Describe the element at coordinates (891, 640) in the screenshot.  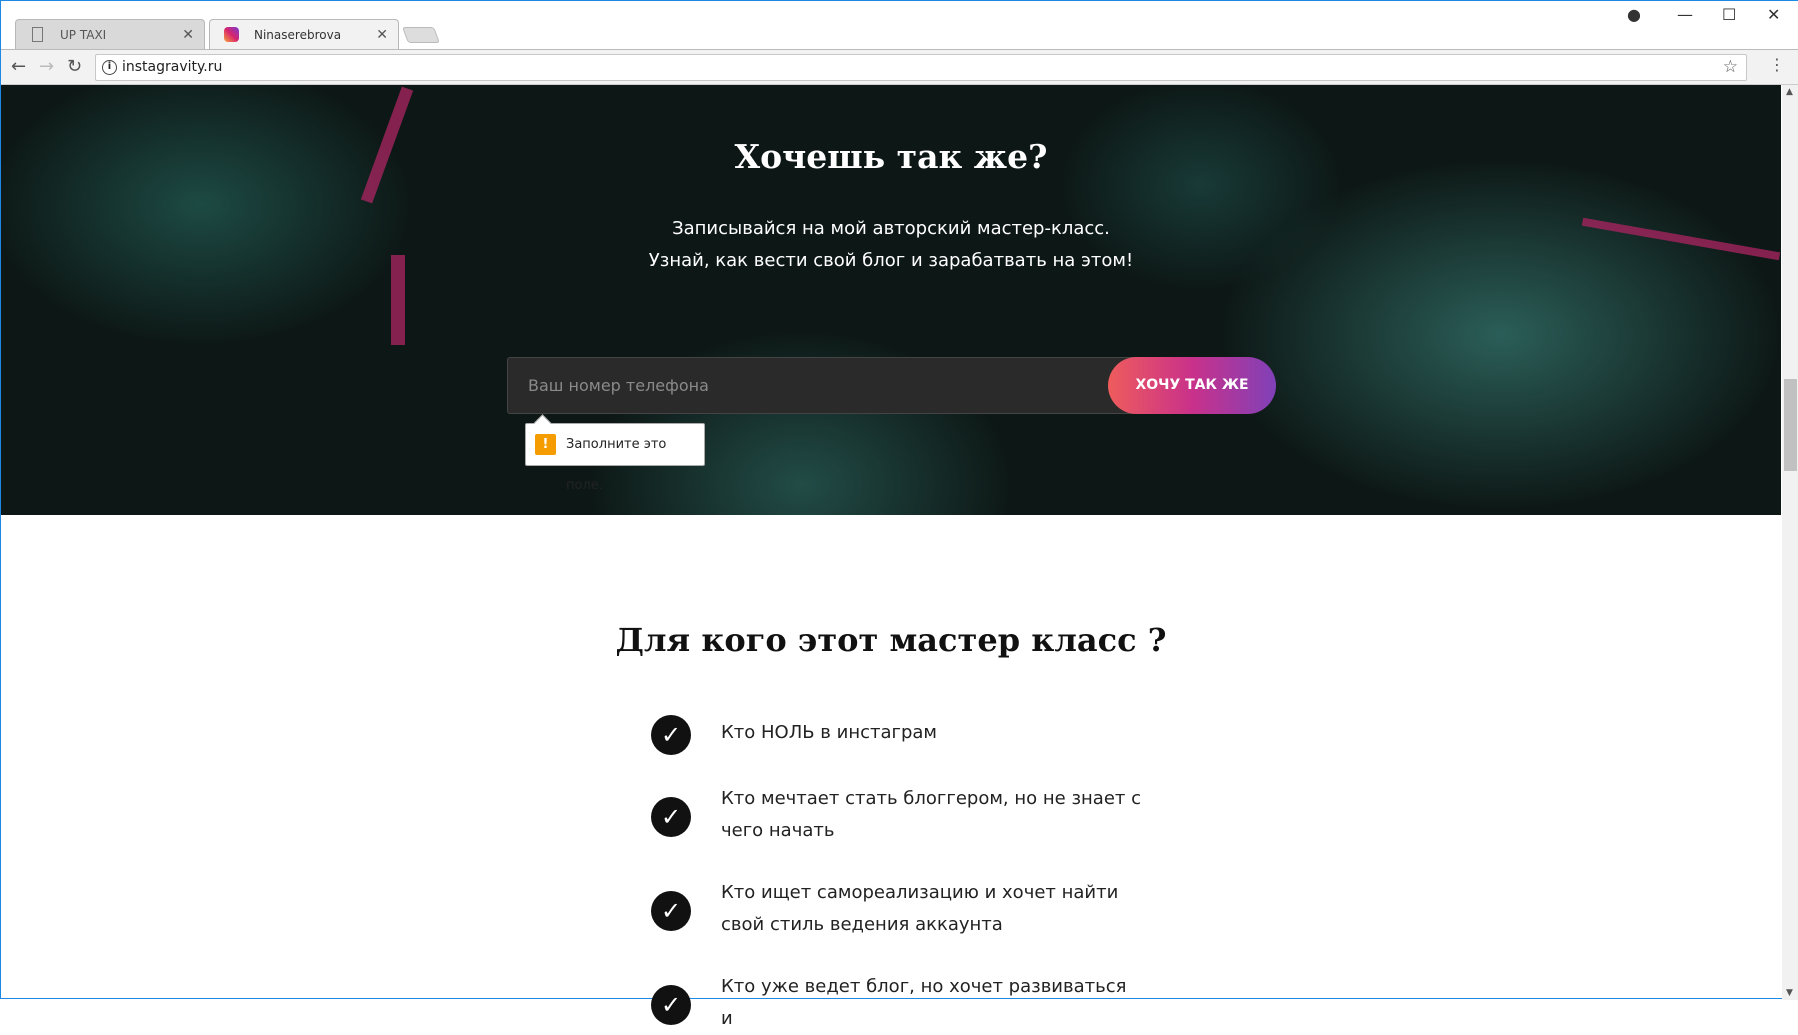
I see `audience-title: Для кого этот мастер класс ?` at that location.